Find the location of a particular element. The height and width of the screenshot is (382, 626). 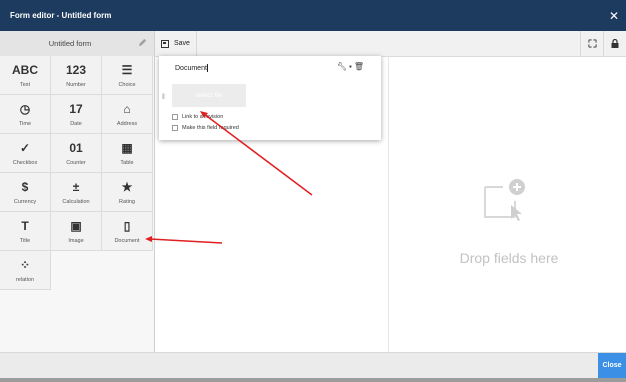

drag-handle: ‖ is located at coordinates (163, 97).